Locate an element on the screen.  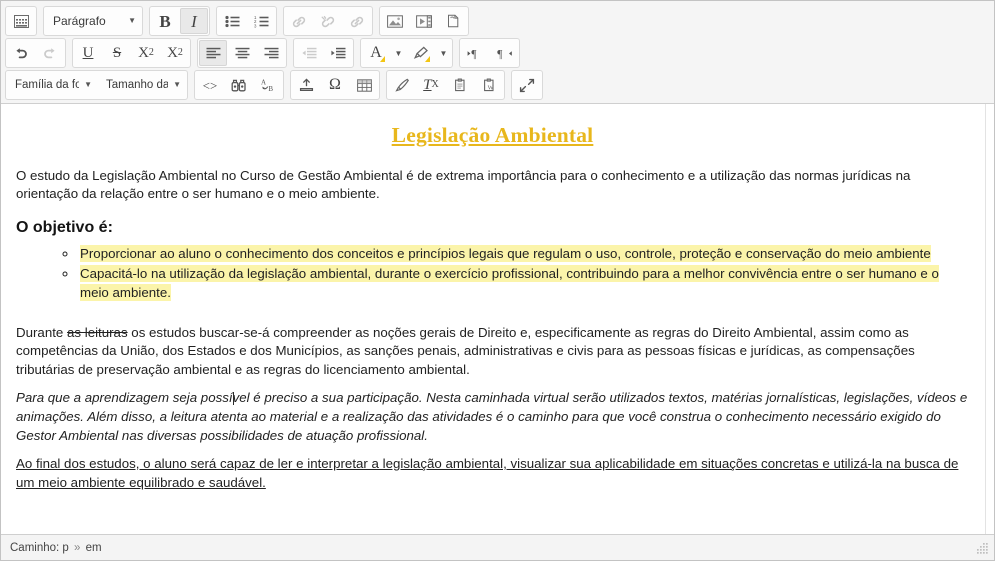
clear-formatting-button: TX is located at coordinates (431, 85).